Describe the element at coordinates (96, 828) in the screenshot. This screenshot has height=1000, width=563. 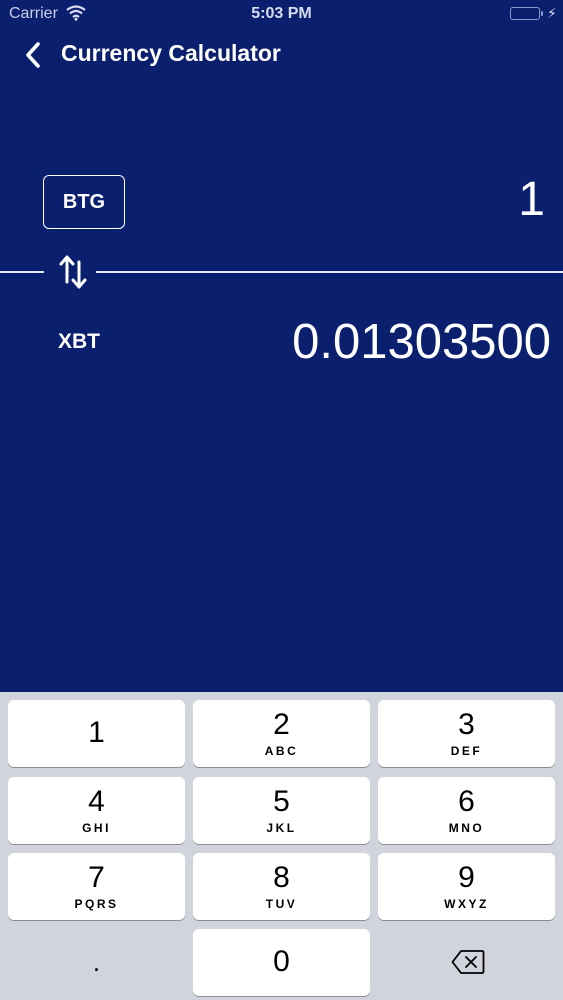
I see `key-letters: GHI` at that location.